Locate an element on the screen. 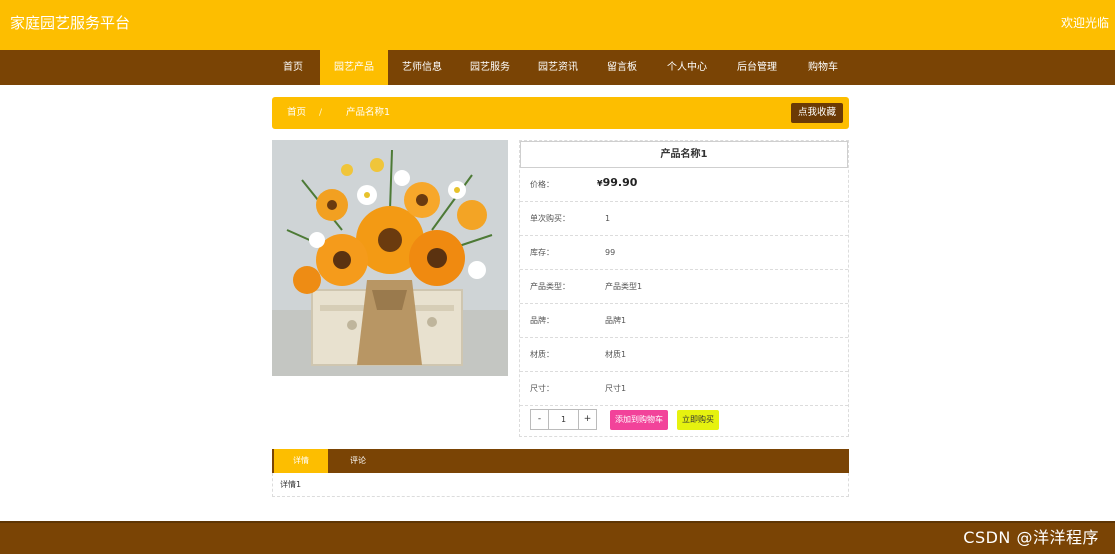 The image size is (1115, 554). detail-tabs: 详情 评论 is located at coordinates (560, 461).